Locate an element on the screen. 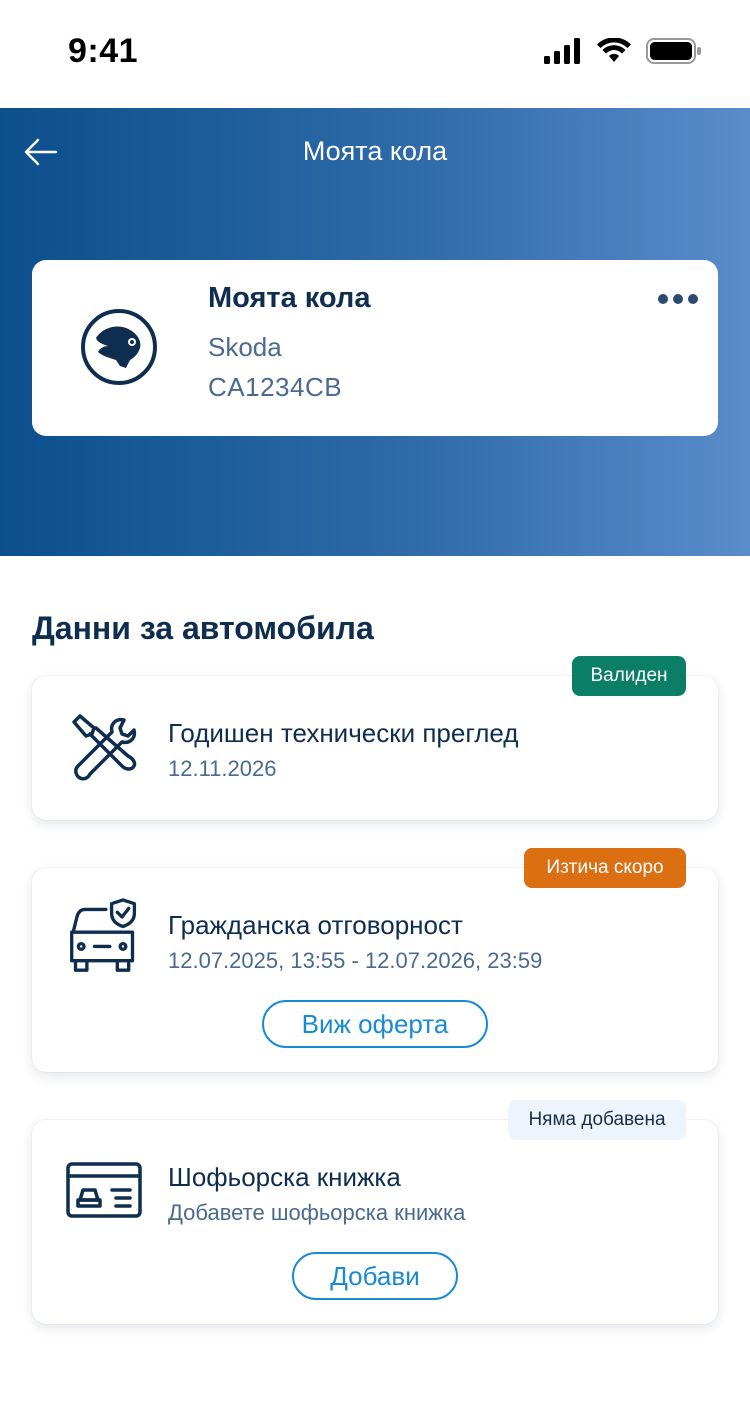 The height and width of the screenshot is (1426, 750). car-card: Моята кола Skoda CA1234CB is located at coordinates (375, 348).